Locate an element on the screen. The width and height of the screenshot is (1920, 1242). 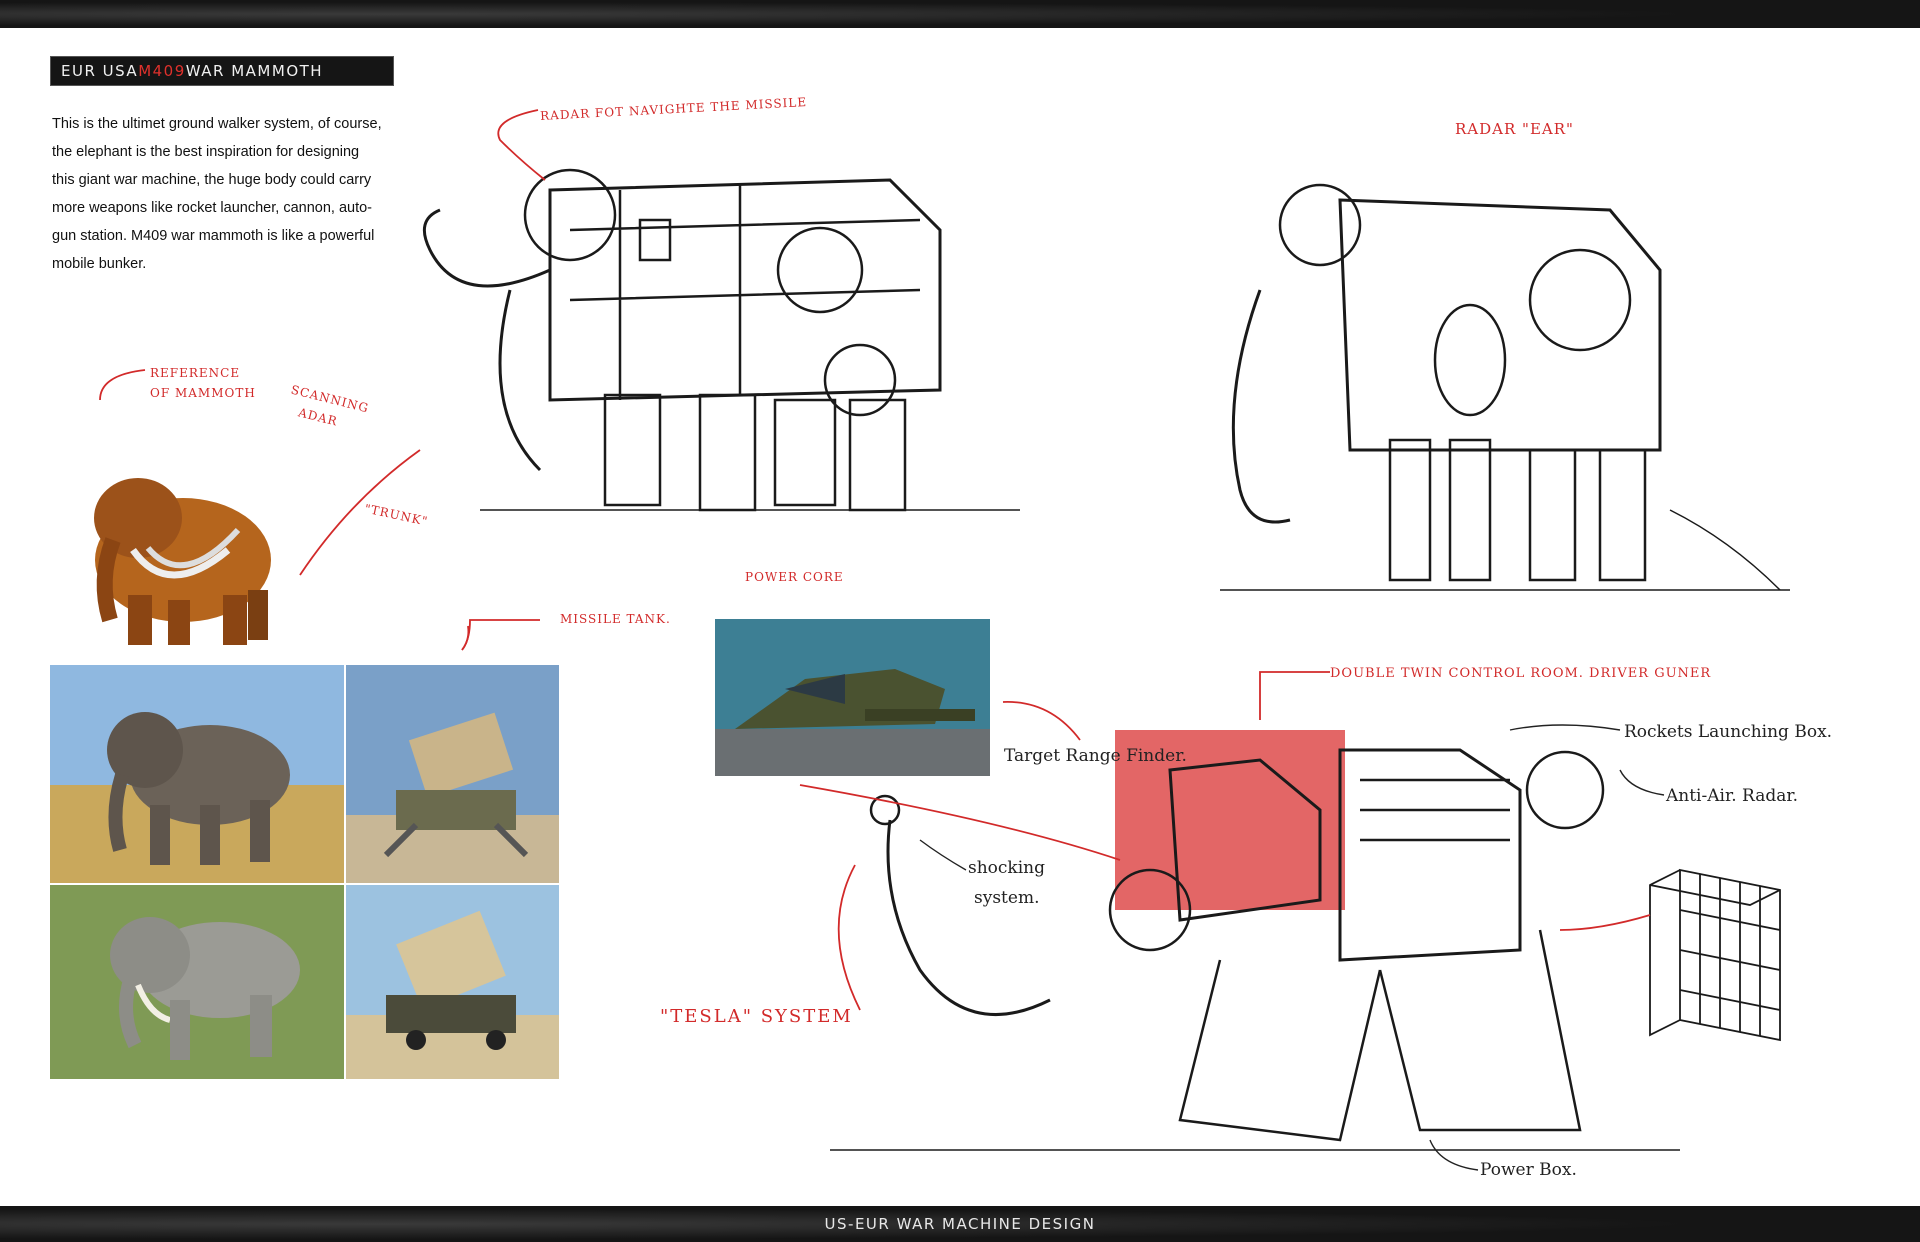
note-scanning-line2: ADAR is located at coordinates (318, 417).